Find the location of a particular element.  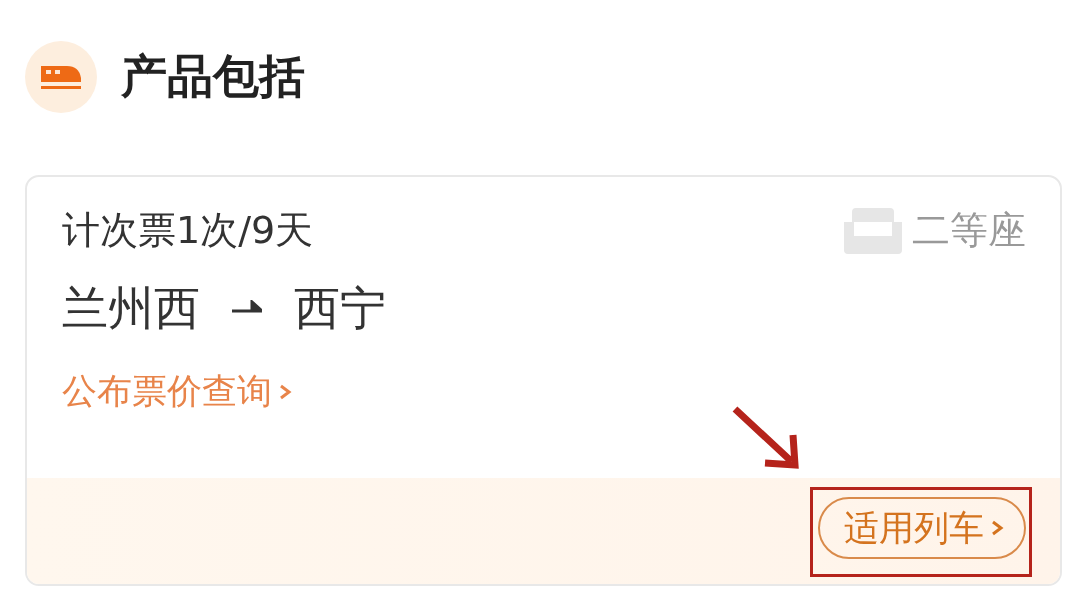

seat-icon is located at coordinates (873, 230).